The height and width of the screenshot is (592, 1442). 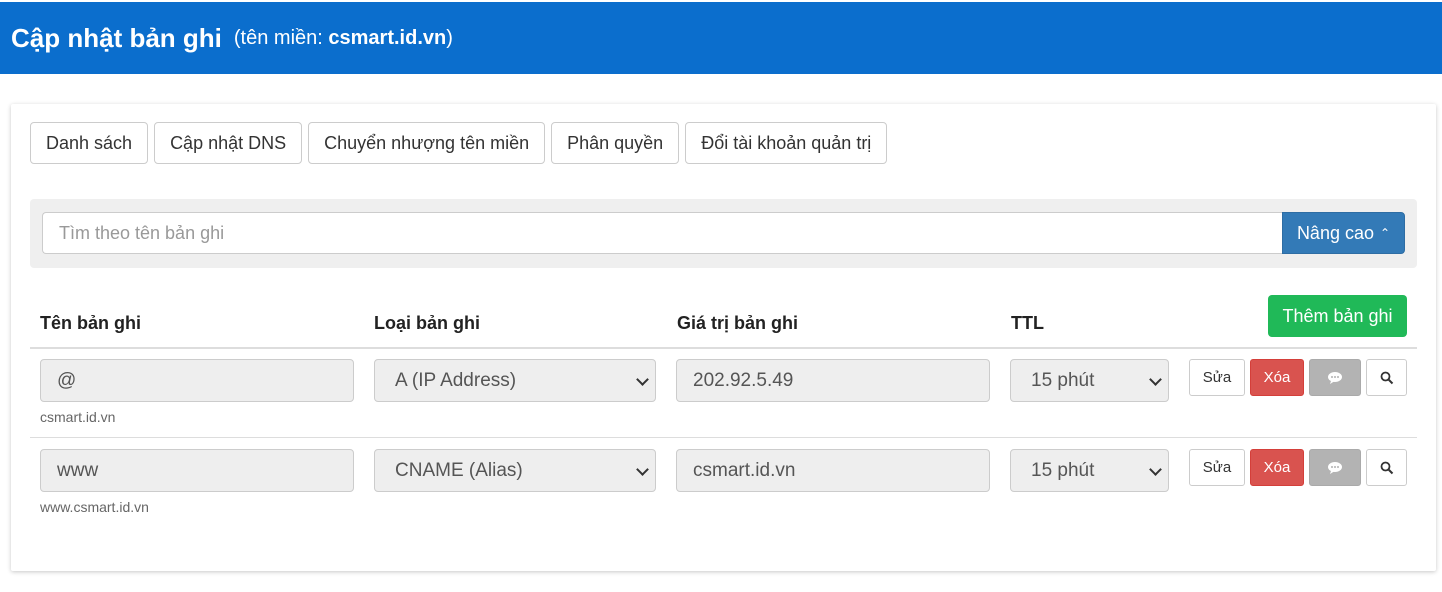 What do you see at coordinates (449, 37) in the screenshot?
I see `domain-suffix: )` at bounding box center [449, 37].